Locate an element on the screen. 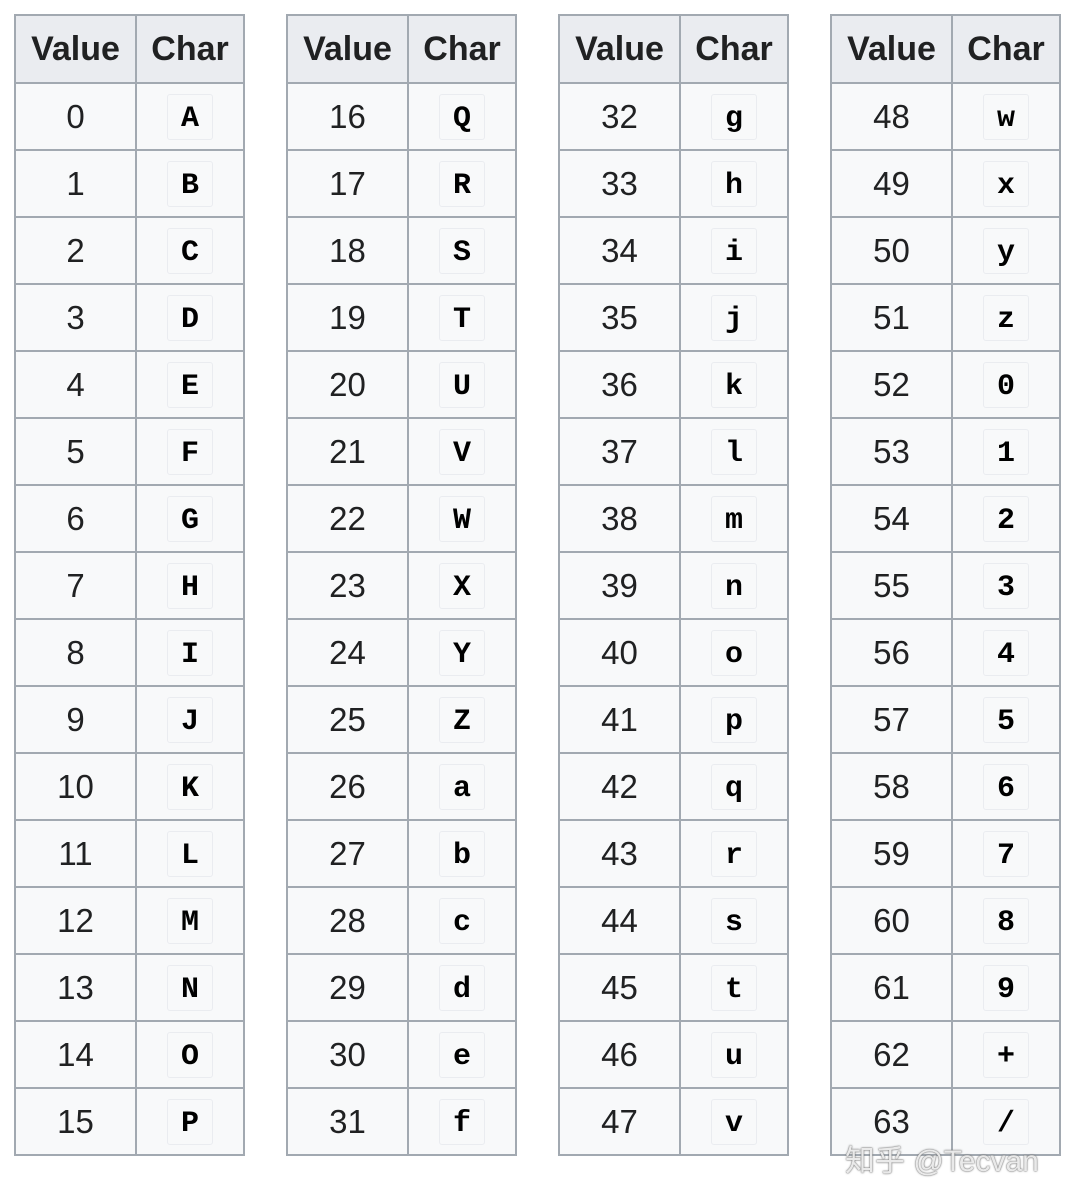  char-code: B is located at coordinates (190, 183).